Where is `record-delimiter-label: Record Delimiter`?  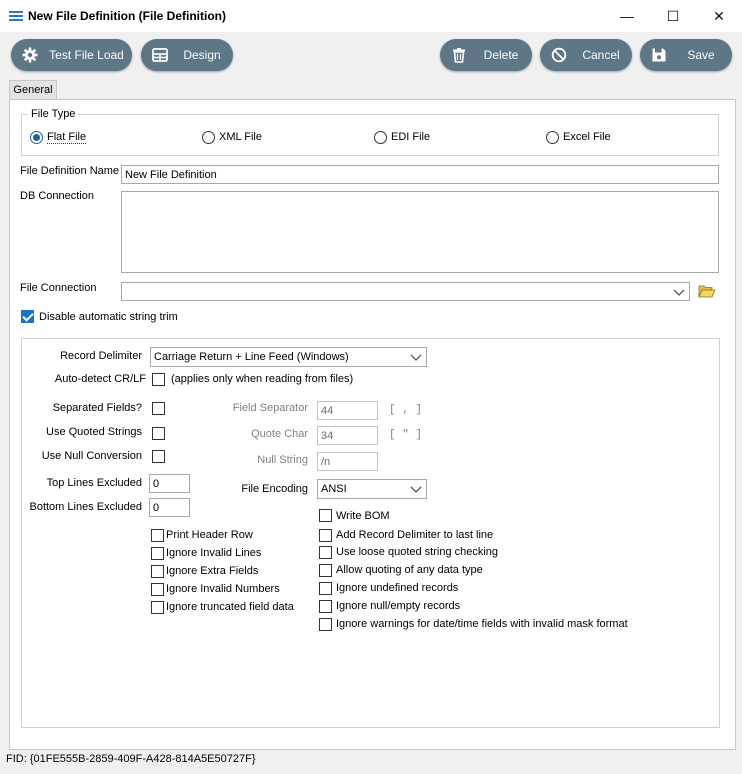
record-delimiter-label: Record Delimiter is located at coordinates (101, 356).